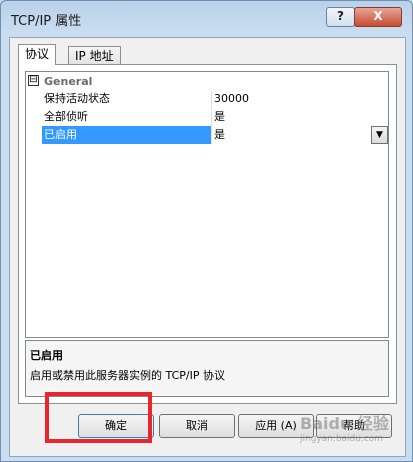  What do you see at coordinates (219, 117) in the screenshot?
I see `property-value: 是` at bounding box center [219, 117].